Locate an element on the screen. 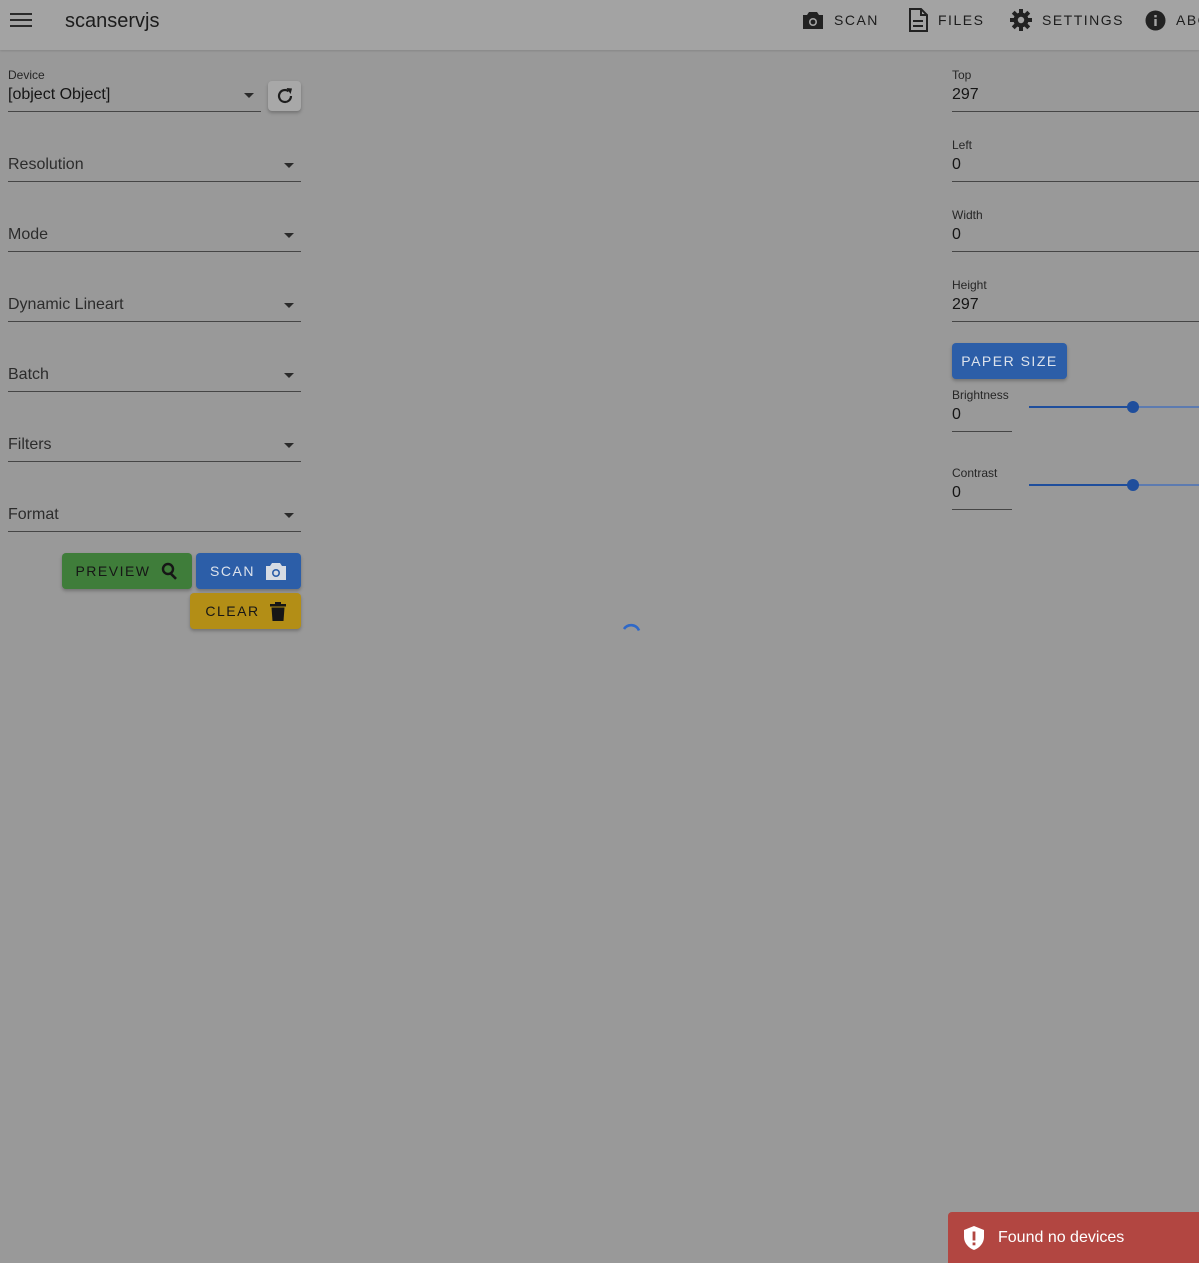 The width and height of the screenshot is (1199, 1263). hamburger-menu-icon is located at coordinates (21, 20).